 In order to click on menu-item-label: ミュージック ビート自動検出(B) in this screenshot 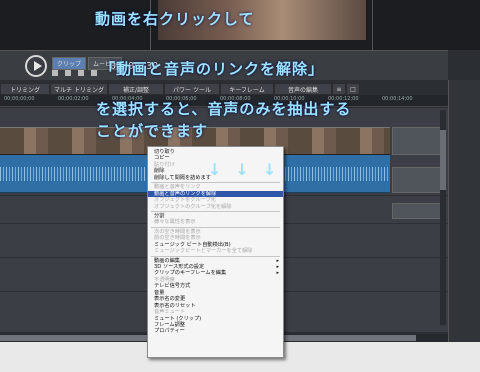, I will do `click(192, 244)`.